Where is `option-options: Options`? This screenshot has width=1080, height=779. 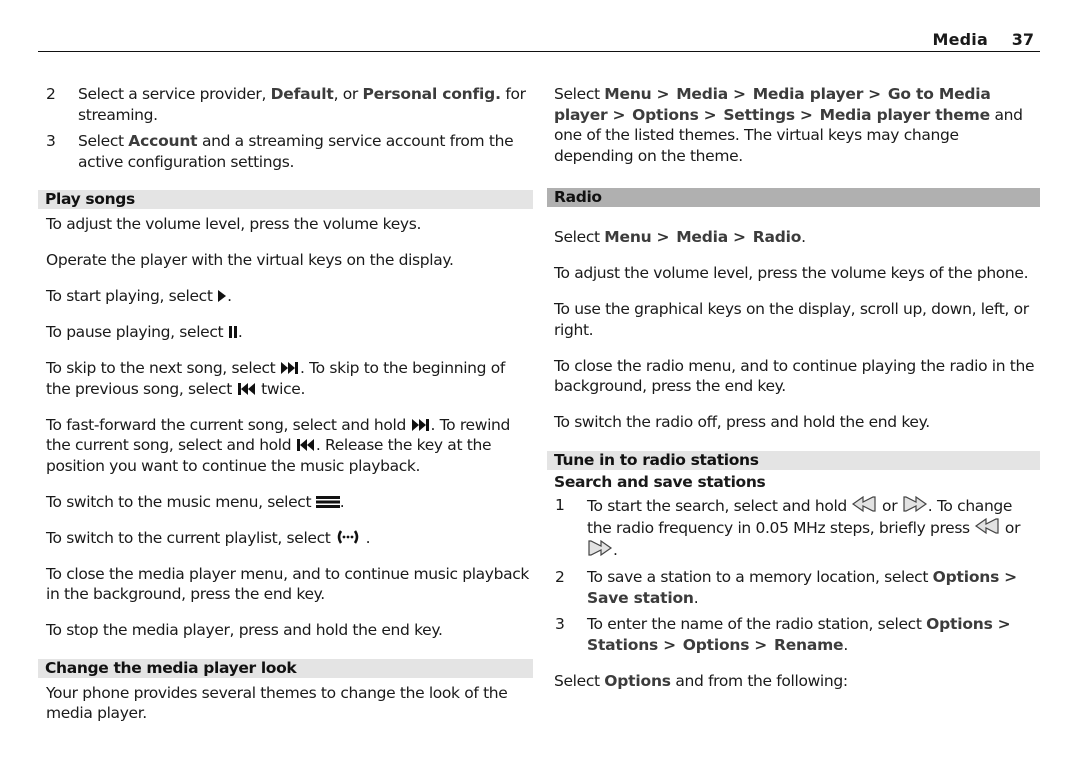 option-options: Options is located at coordinates (637, 681).